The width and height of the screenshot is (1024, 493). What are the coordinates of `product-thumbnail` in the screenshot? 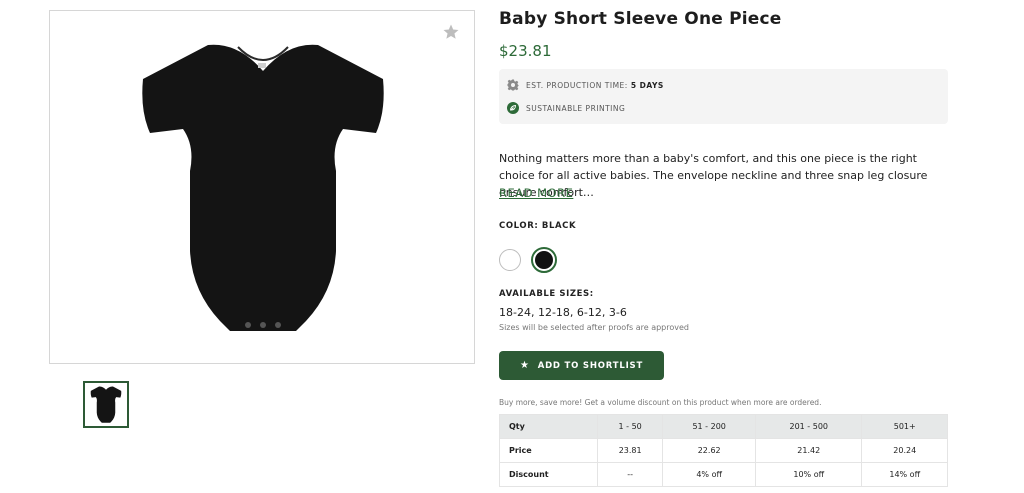 It's located at (106, 404).